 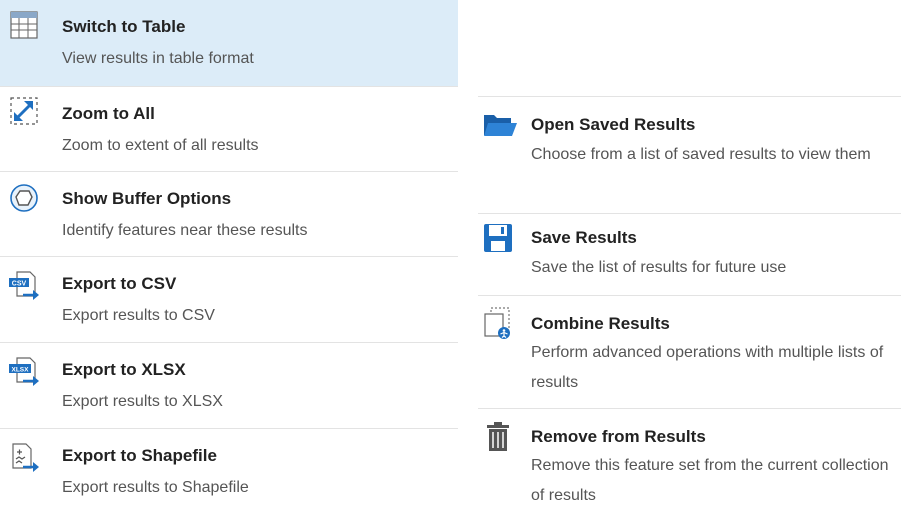 I want to click on menu-item-description: Save the list of results for future use, so click(x=659, y=267).